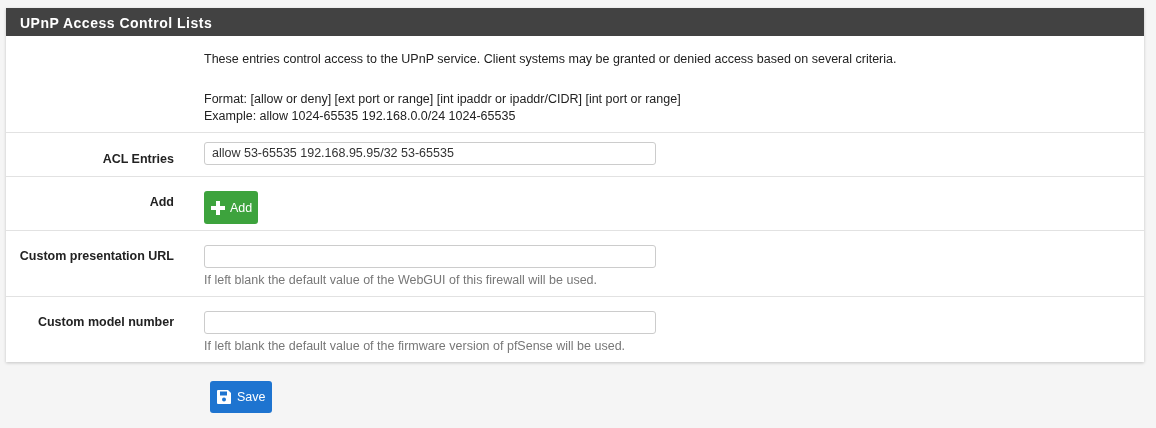 This screenshot has width=1156, height=428. I want to click on input-field: allow 53-65535 192.168.95.95/32 53-65535, so click(430, 153).